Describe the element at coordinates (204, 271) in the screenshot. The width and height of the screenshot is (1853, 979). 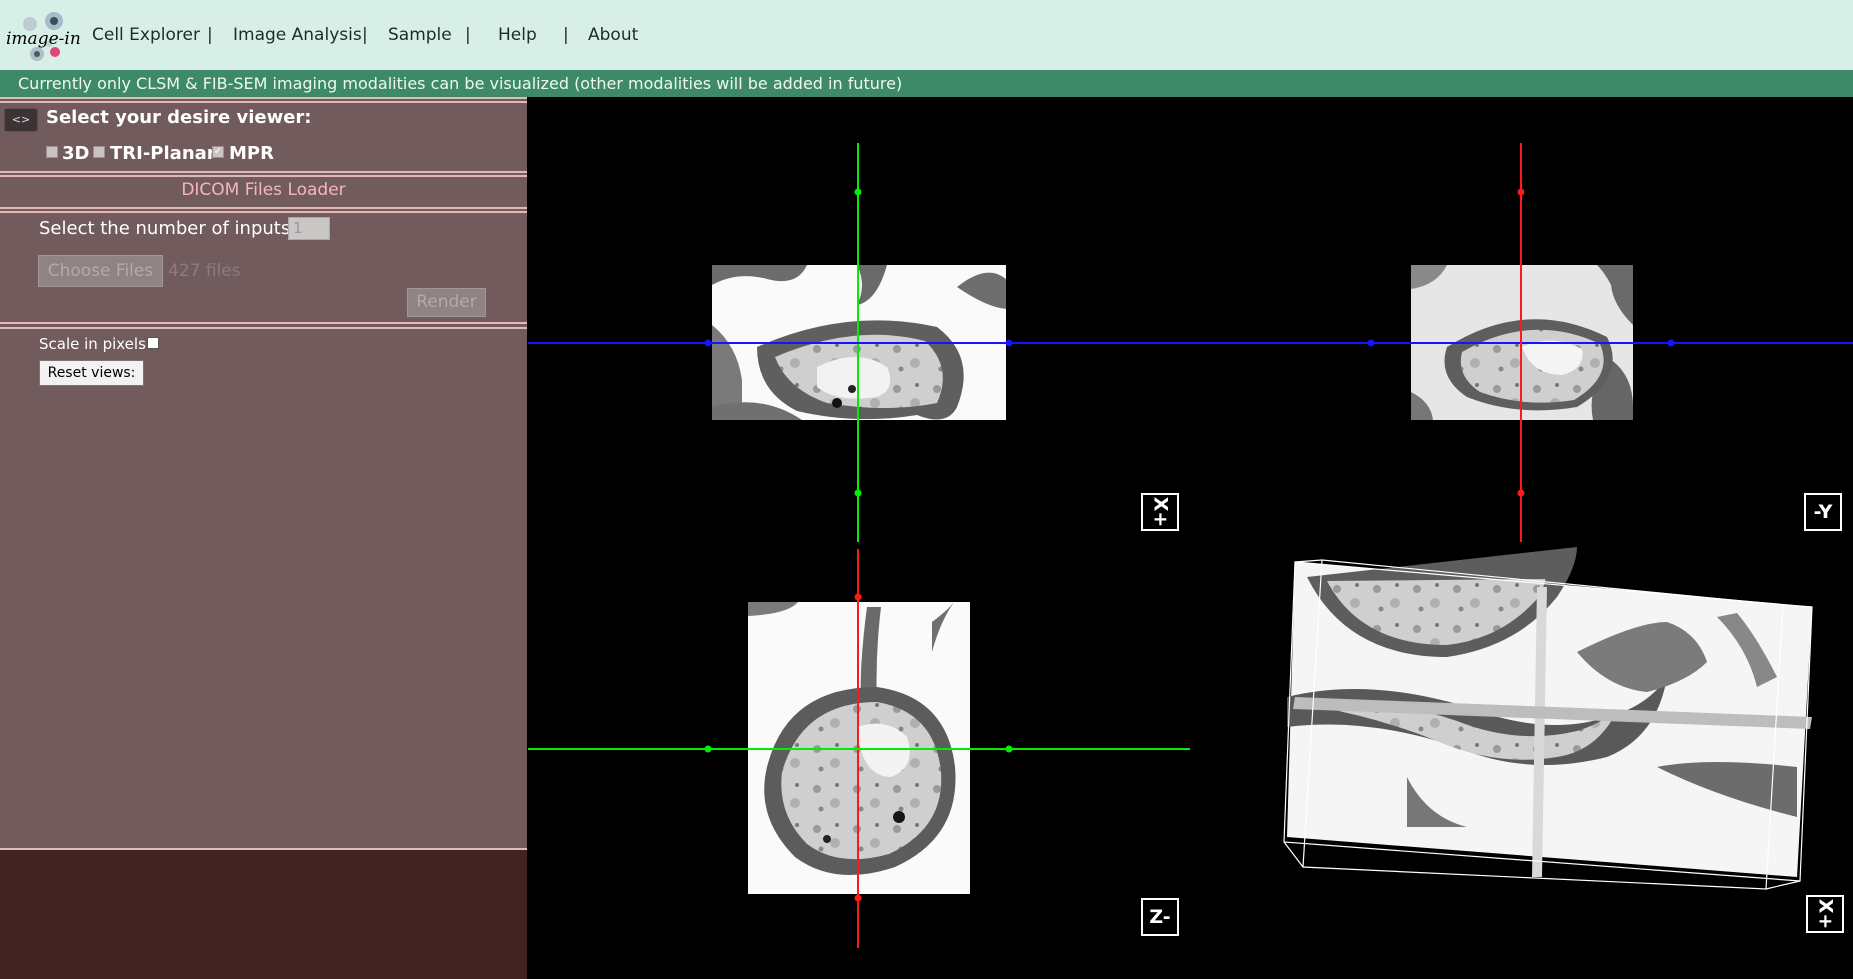
I see `selected-files-count: 427 files` at that location.